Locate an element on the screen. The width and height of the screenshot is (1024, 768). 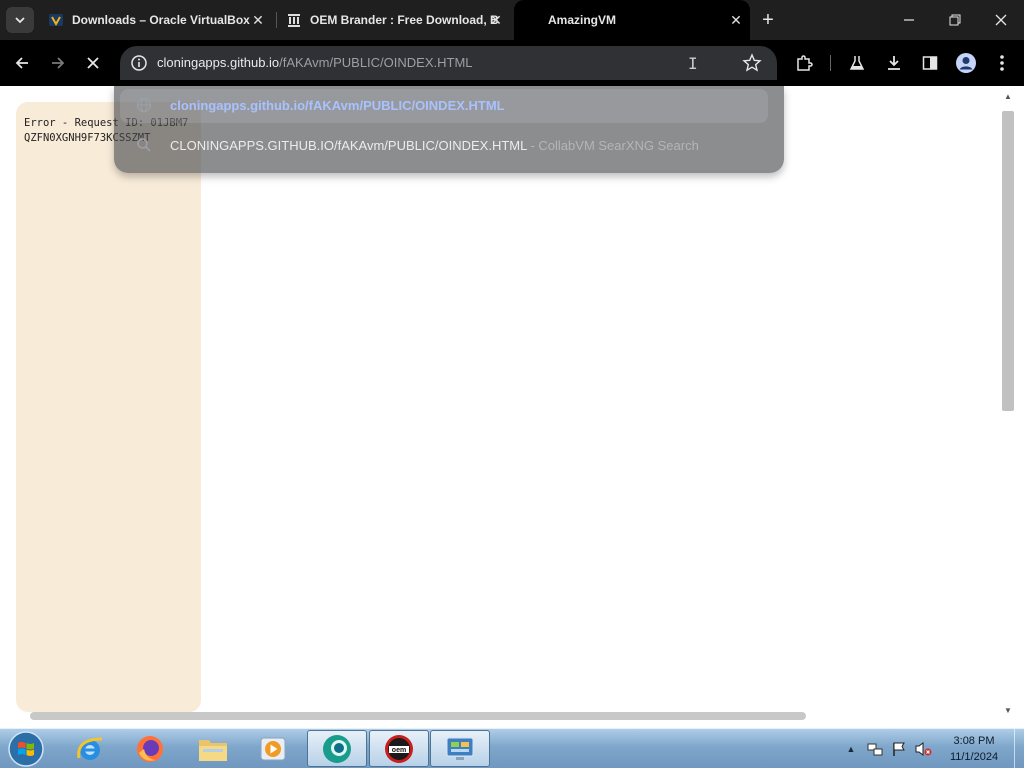
error-panel is located at coordinates (108, 407).